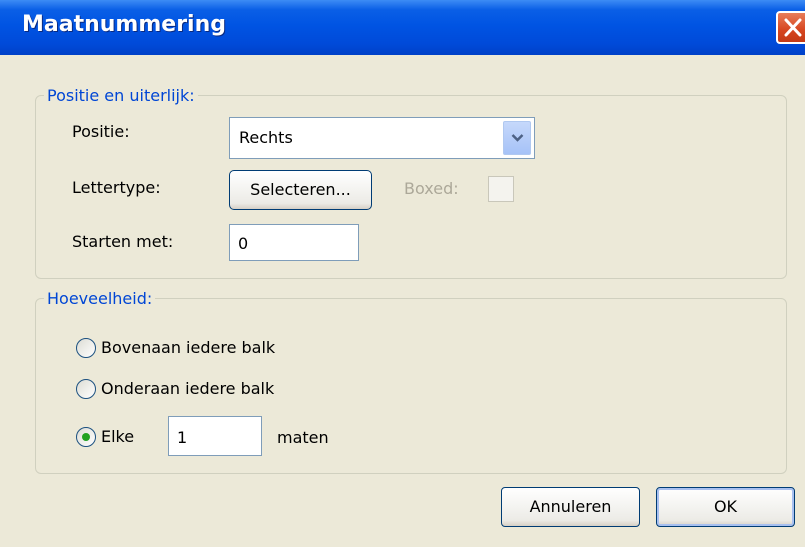  Describe the element at coordinates (793, 27) in the screenshot. I see `close-icon` at that location.